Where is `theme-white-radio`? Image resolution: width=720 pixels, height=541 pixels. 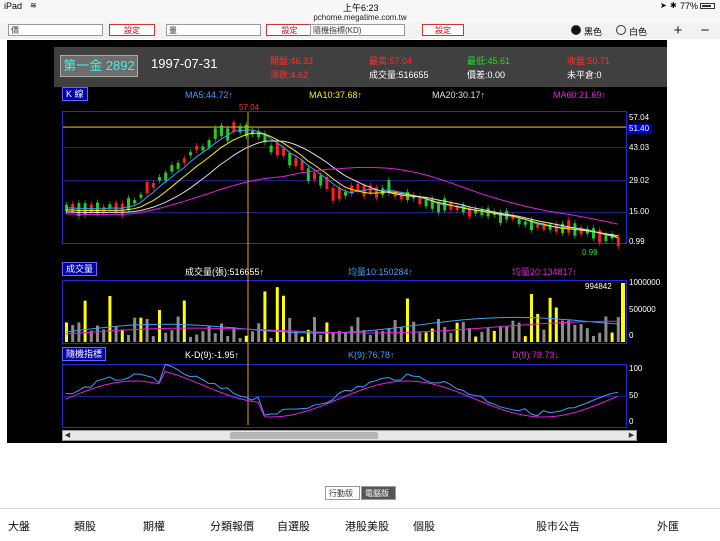 theme-white-radio is located at coordinates (621, 30).